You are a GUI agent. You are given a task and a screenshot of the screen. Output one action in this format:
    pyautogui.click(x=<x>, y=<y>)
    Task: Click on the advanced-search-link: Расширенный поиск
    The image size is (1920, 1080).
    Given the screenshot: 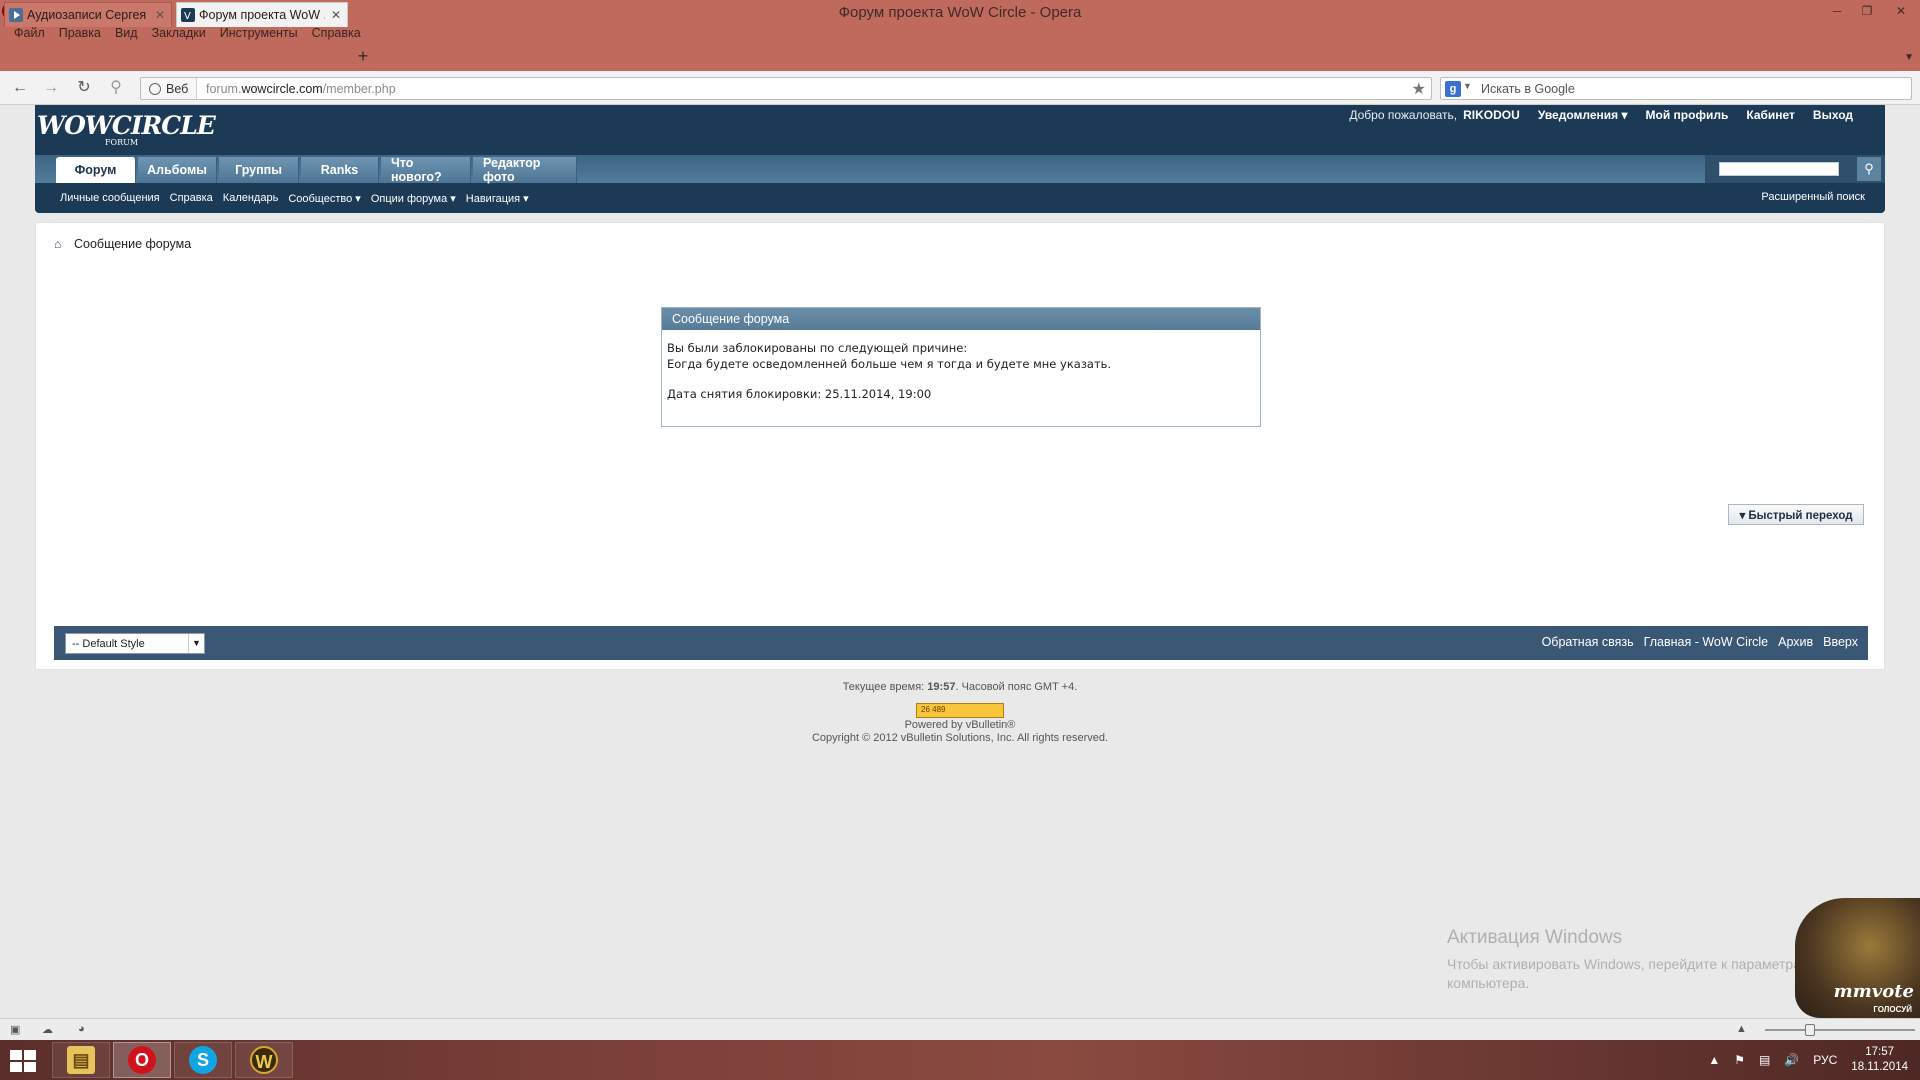 What is the action you would take?
    pyautogui.click(x=1813, y=197)
    